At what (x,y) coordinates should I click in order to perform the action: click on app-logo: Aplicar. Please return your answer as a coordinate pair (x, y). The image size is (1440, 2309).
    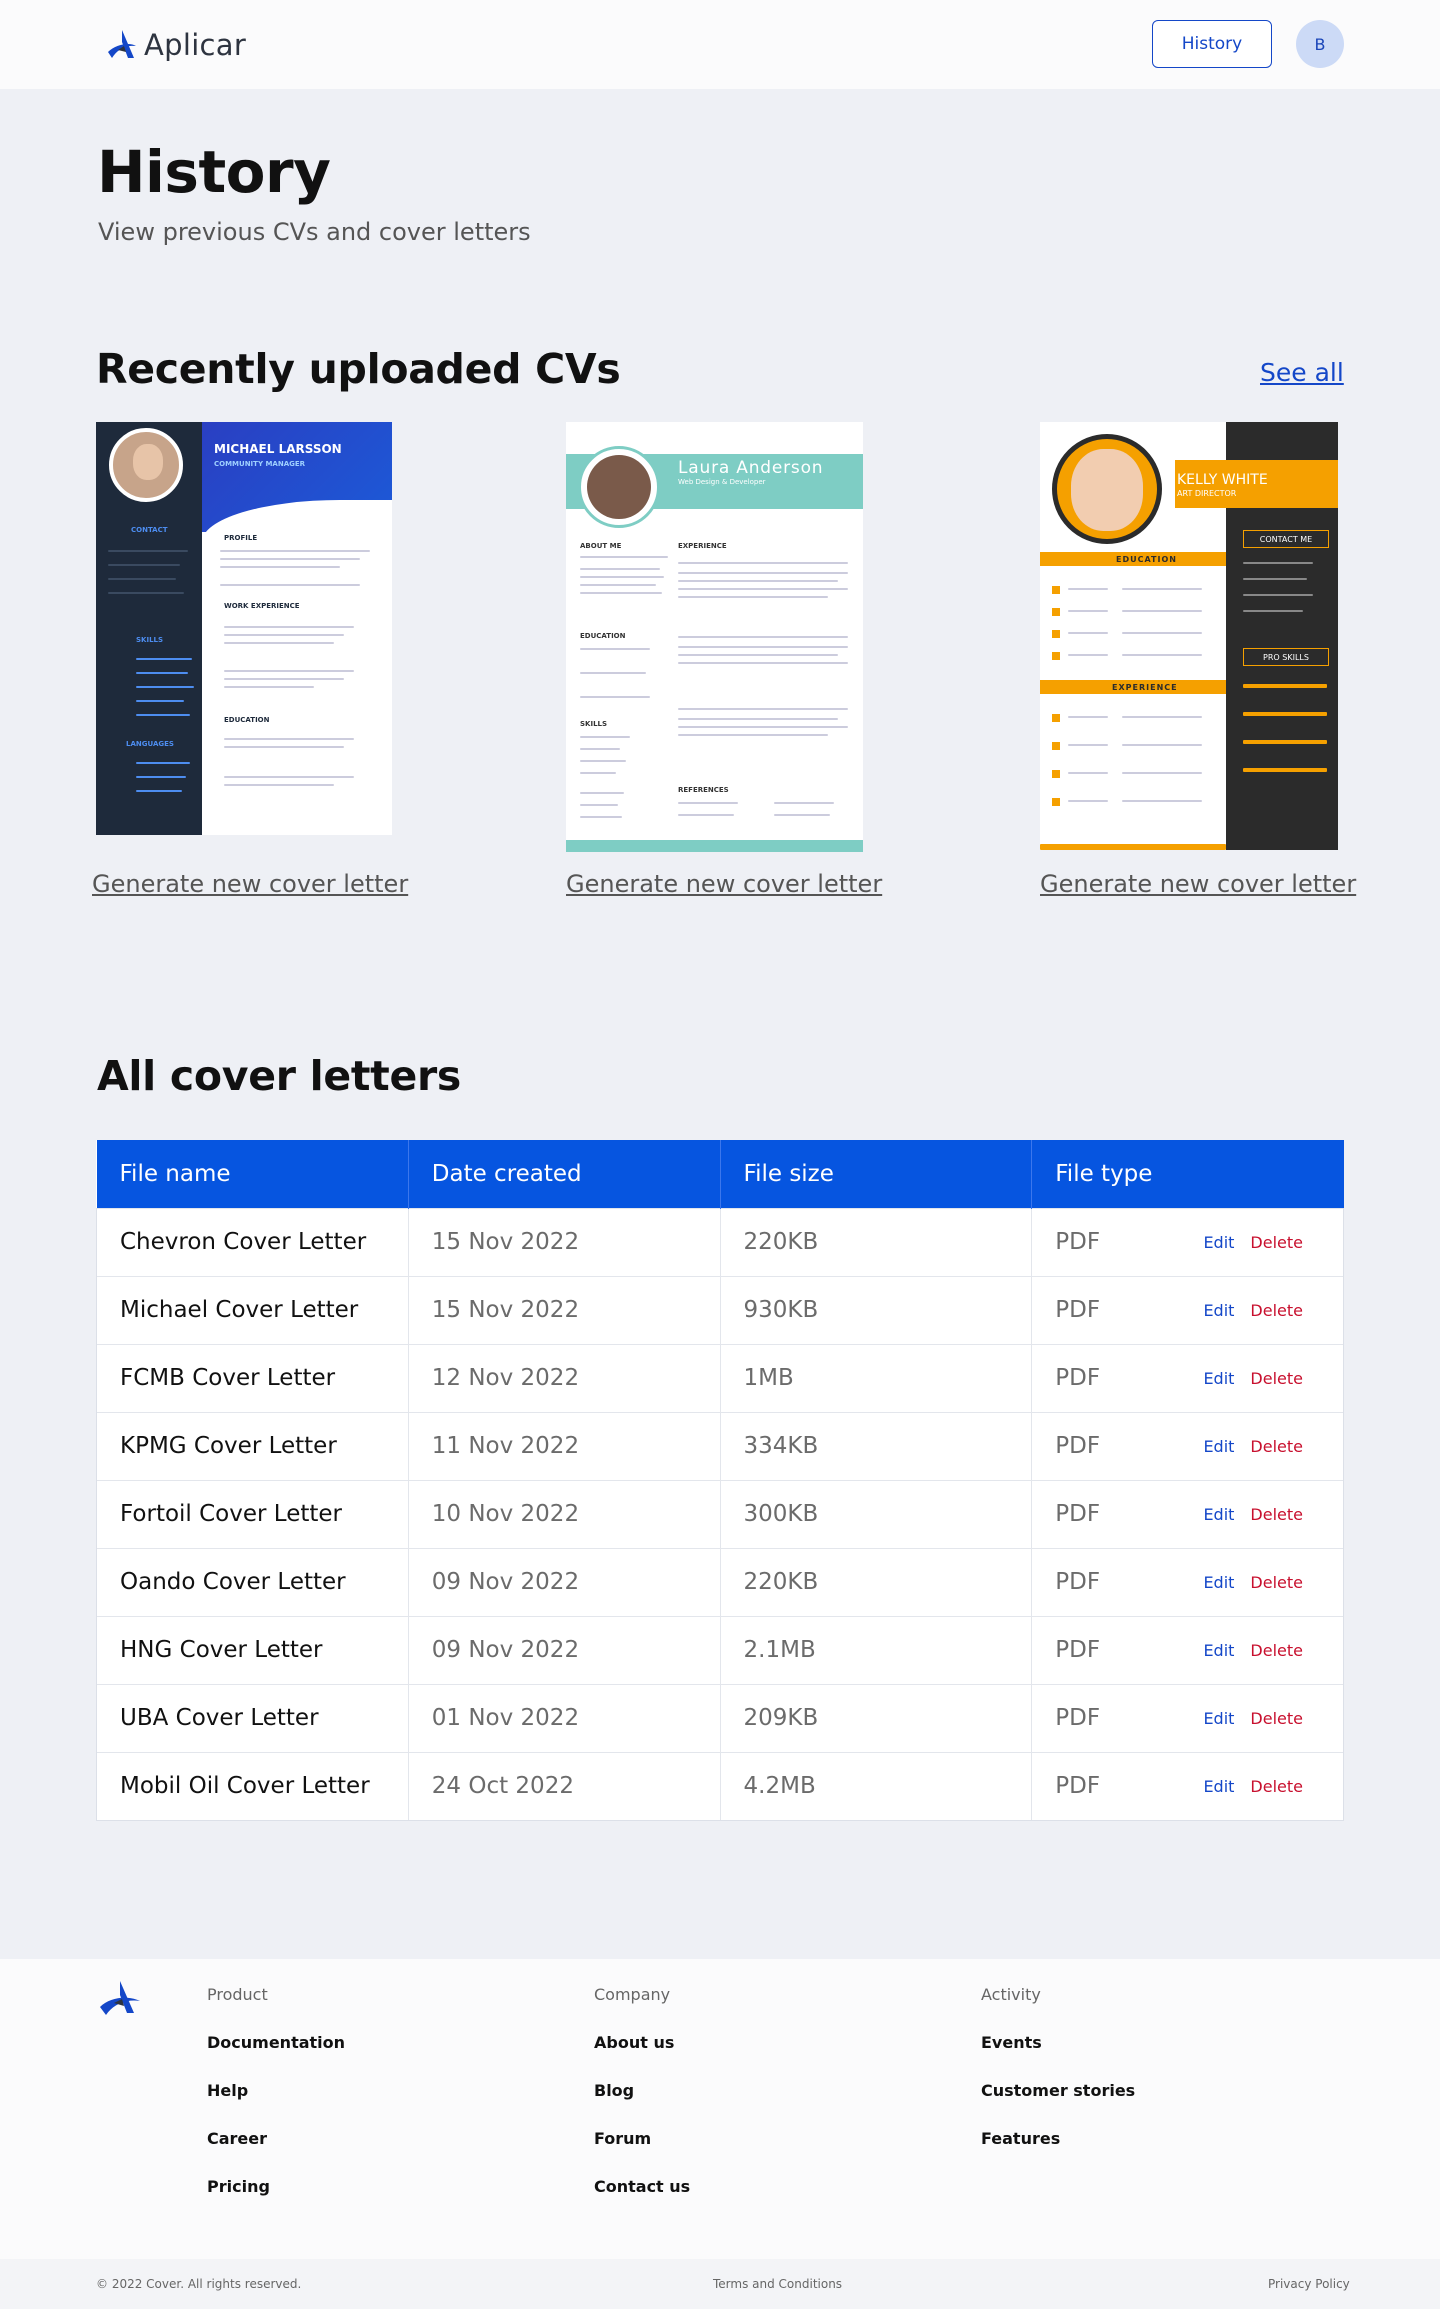
    Looking at the image, I should click on (176, 45).